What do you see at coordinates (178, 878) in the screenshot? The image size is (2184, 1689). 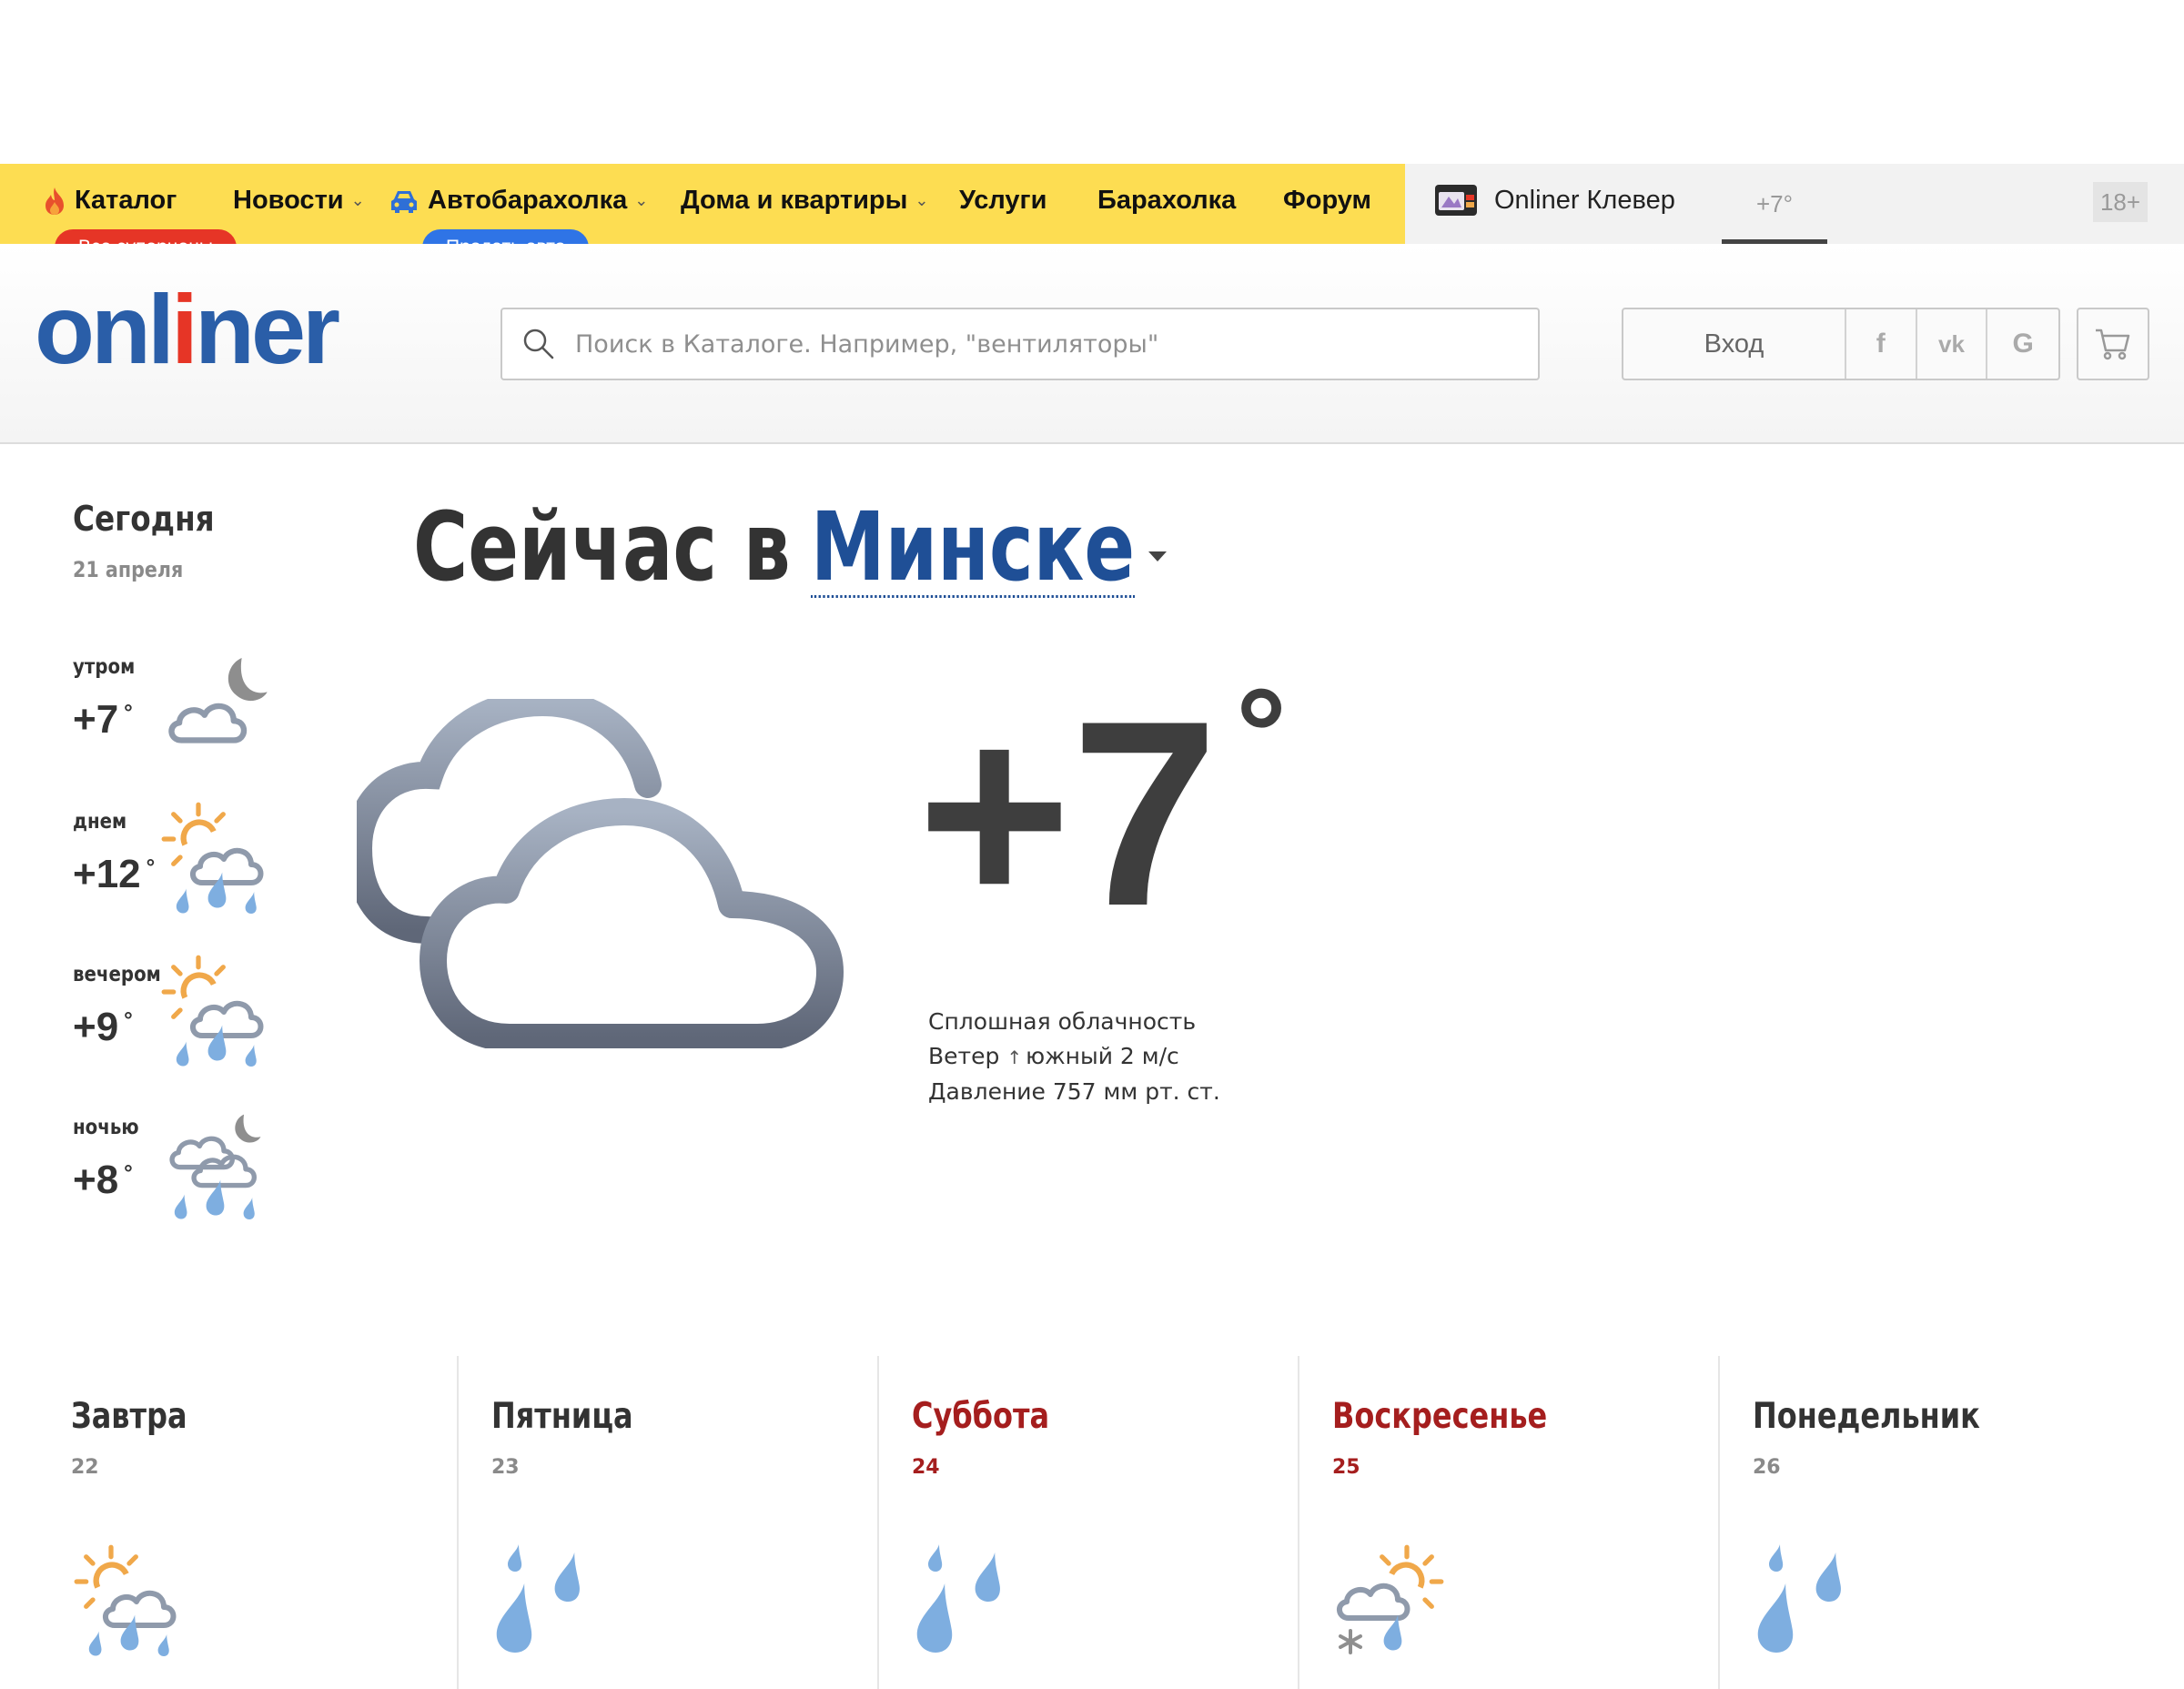 I see `today-day: днем +12 °` at bounding box center [178, 878].